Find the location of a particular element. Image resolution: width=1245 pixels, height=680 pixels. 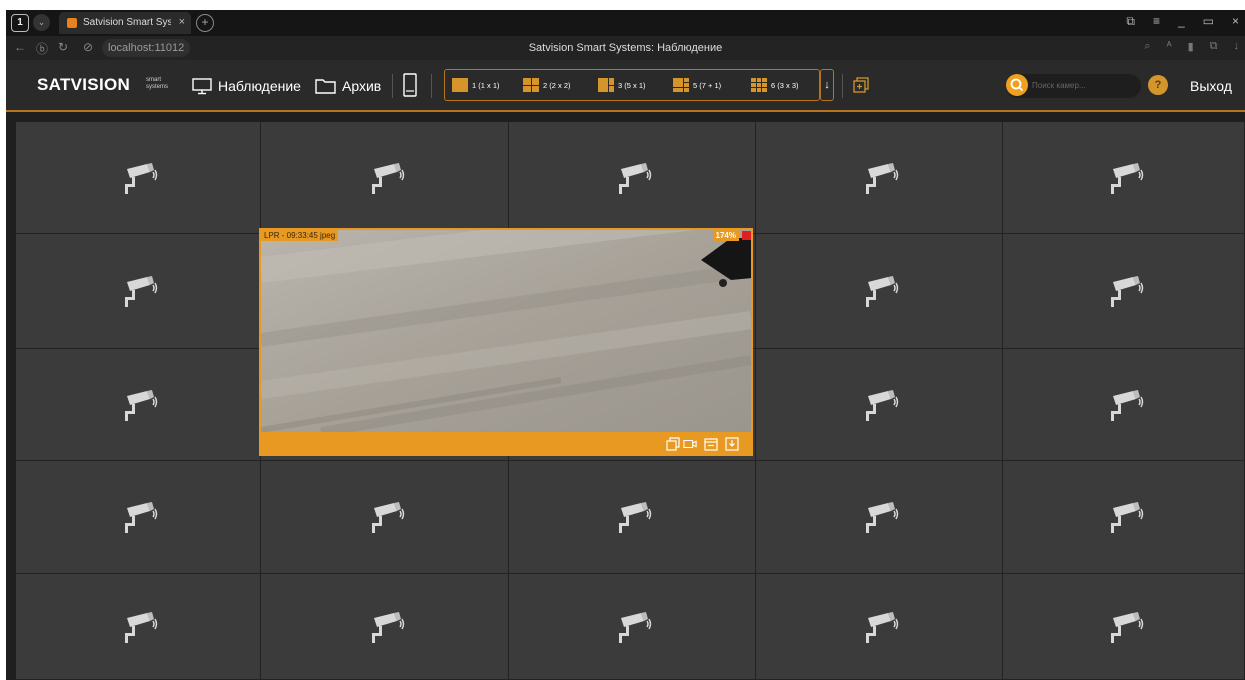

active-camera-view: LPR - 09:33:45 jpeg 174% is located at coordinates (506, 342).